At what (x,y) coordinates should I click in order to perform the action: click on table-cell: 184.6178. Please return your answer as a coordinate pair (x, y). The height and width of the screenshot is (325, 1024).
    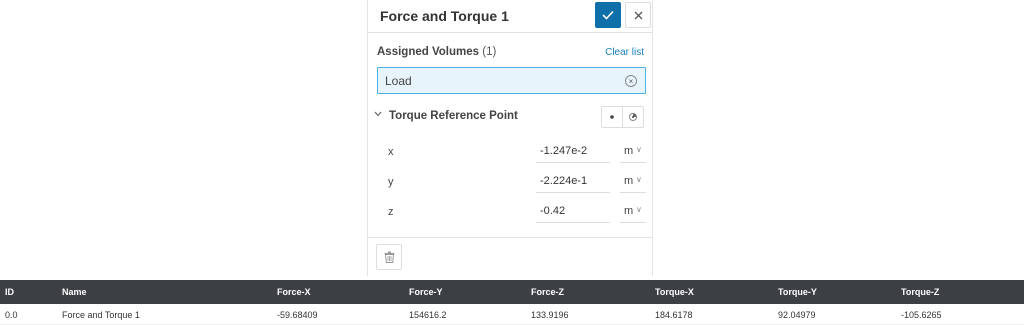
    Looking at the image, I should click on (674, 315).